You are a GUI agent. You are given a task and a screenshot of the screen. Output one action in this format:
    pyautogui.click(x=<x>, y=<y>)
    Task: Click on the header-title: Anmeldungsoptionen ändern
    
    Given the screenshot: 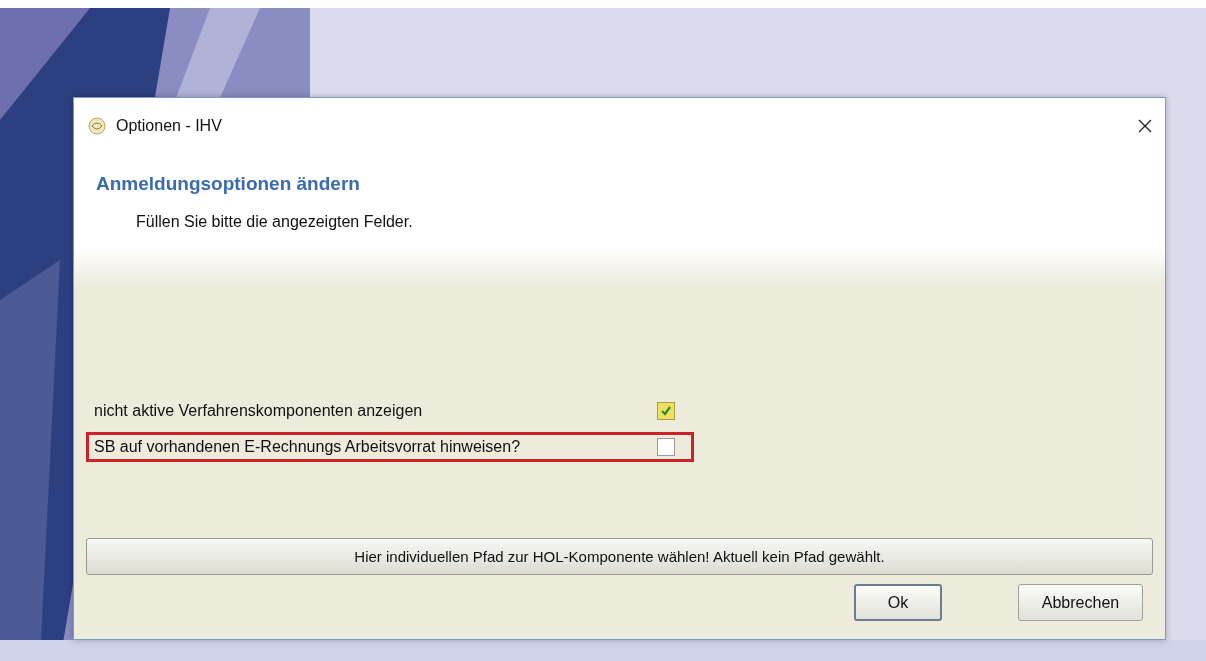 What is the action you would take?
    pyautogui.click(x=228, y=184)
    